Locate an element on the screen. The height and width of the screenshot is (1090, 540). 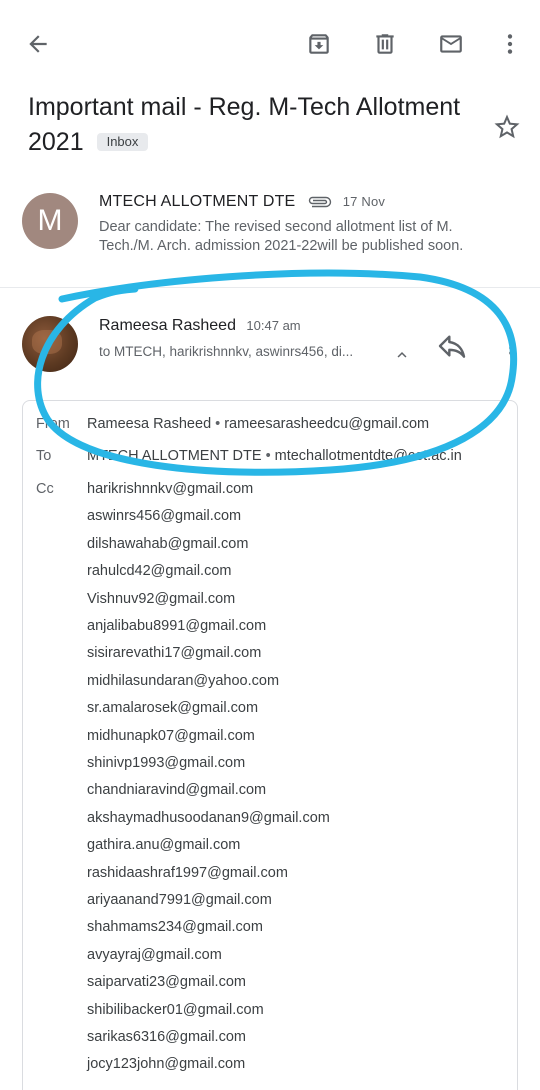
cc-email: sisirarevathi17@gmail.com is located at coordinates (174, 653).